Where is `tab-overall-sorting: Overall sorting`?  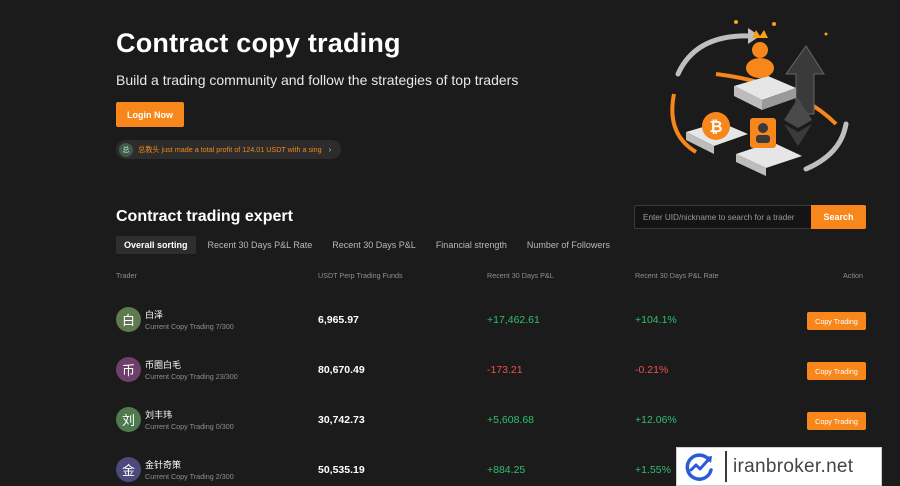
tab-overall-sorting: Overall sorting is located at coordinates (156, 245).